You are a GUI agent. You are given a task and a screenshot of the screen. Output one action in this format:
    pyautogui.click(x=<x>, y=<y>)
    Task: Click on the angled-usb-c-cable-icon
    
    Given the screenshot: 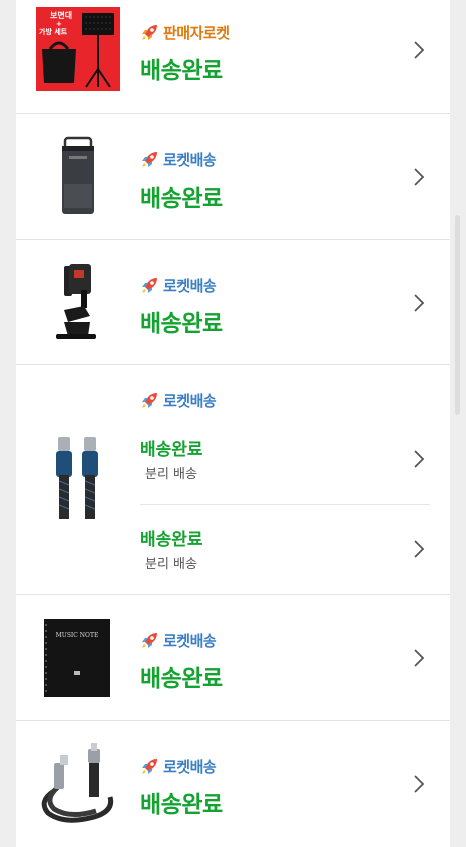 What is the action you would take?
    pyautogui.click(x=77, y=783)
    